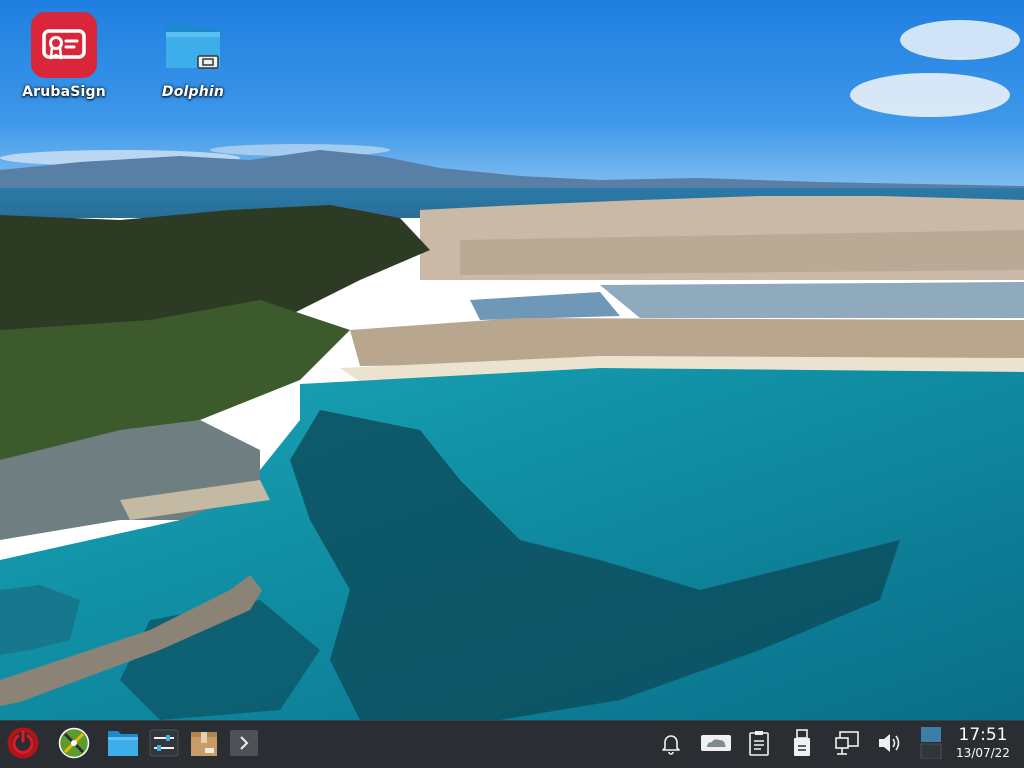 Image resolution: width=1024 pixels, height=768 pixels. I want to click on taskbar-app-settings, so click(164, 745).